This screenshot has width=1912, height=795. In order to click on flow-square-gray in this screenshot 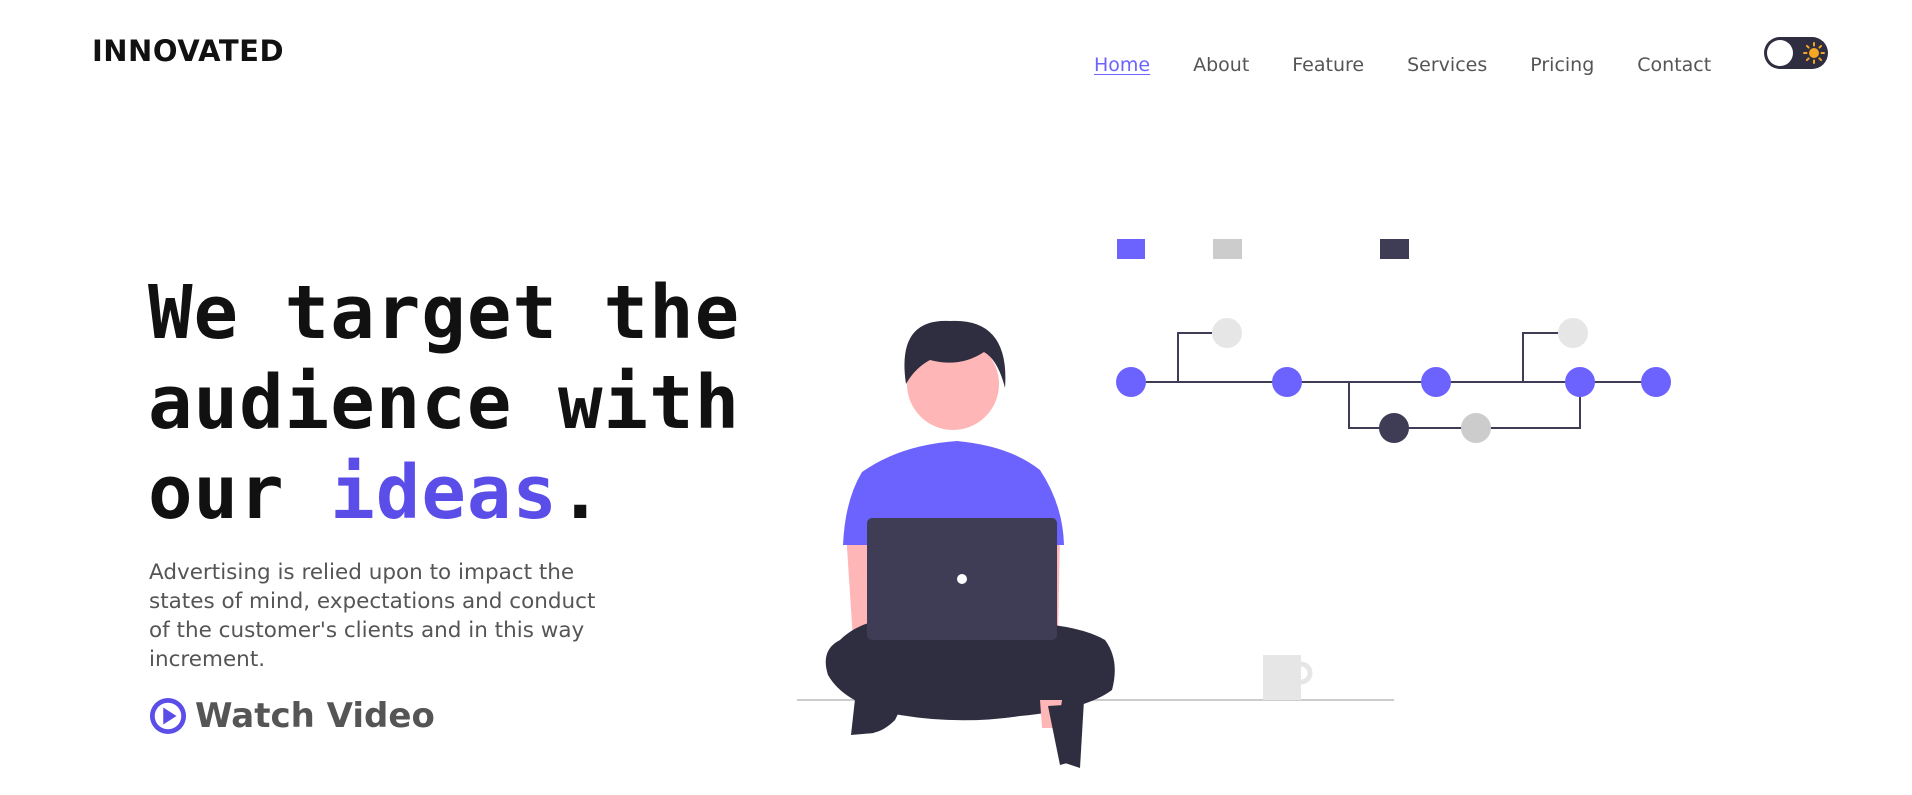, I will do `click(1227, 249)`.